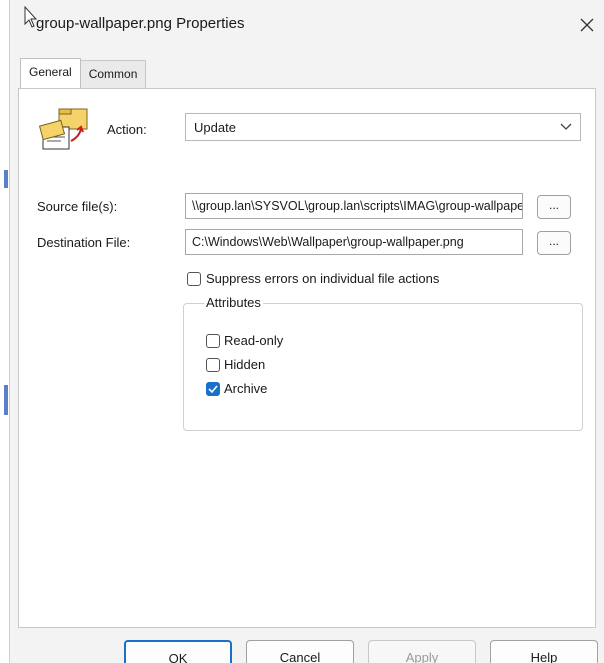 The image size is (604, 663). Describe the element at coordinates (178, 651) in the screenshot. I see `ok-button: OK` at that location.